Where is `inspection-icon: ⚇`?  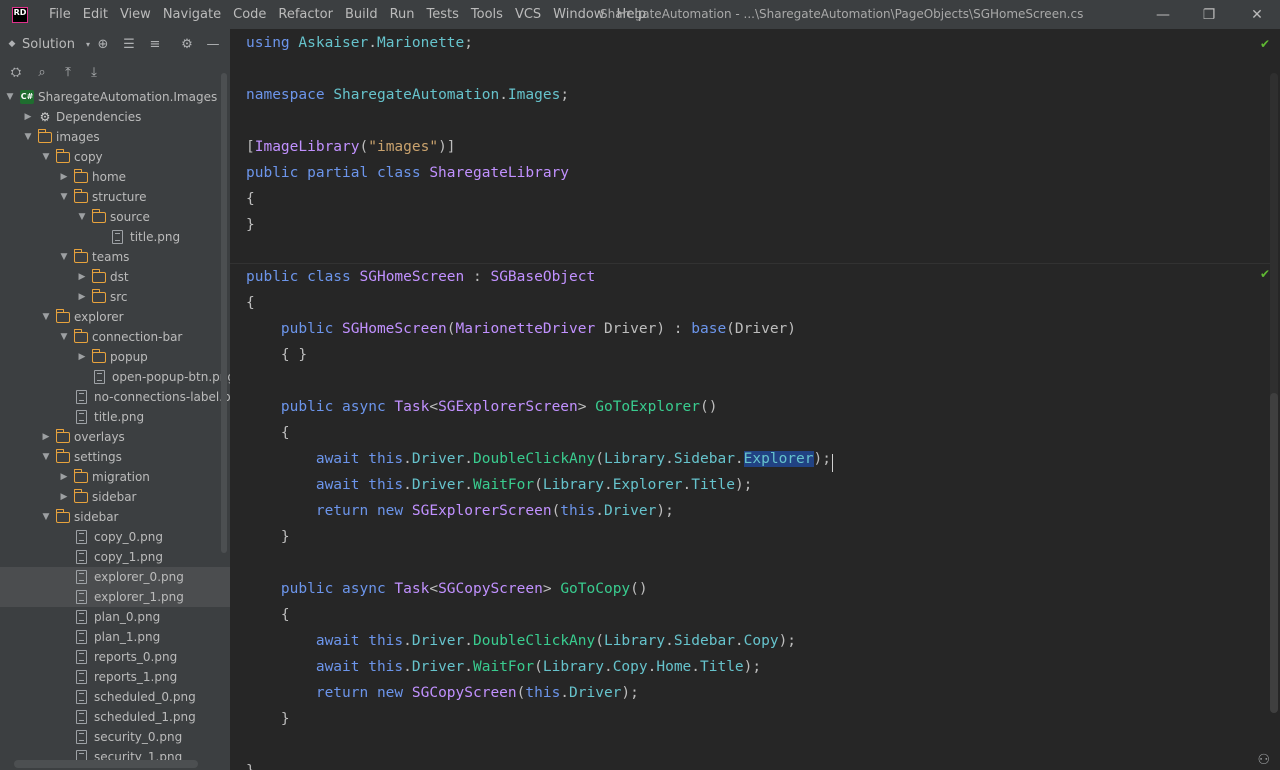 inspection-icon: ⚇ is located at coordinates (1263, 760).